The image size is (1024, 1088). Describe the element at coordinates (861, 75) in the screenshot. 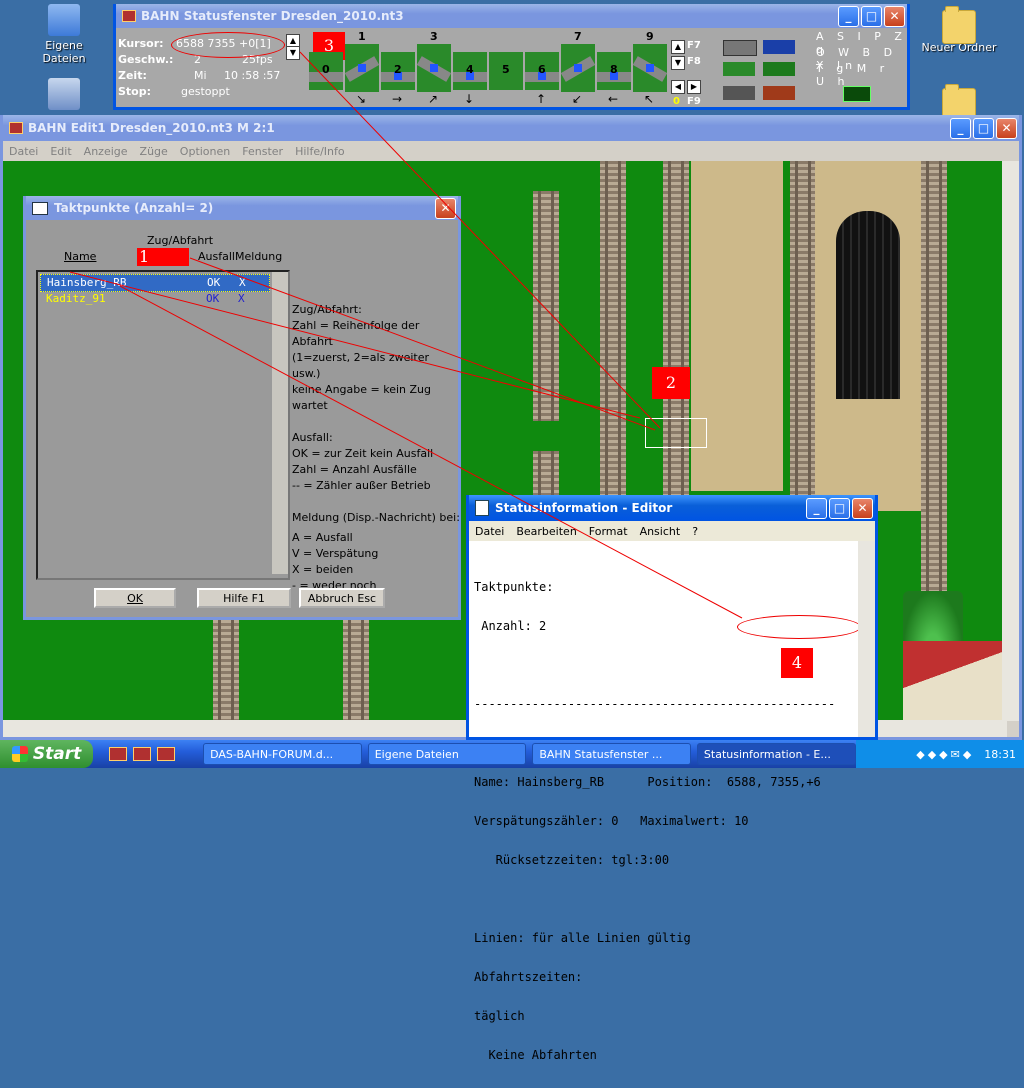

I see `tool-letters-row3: T g M r U h` at that location.